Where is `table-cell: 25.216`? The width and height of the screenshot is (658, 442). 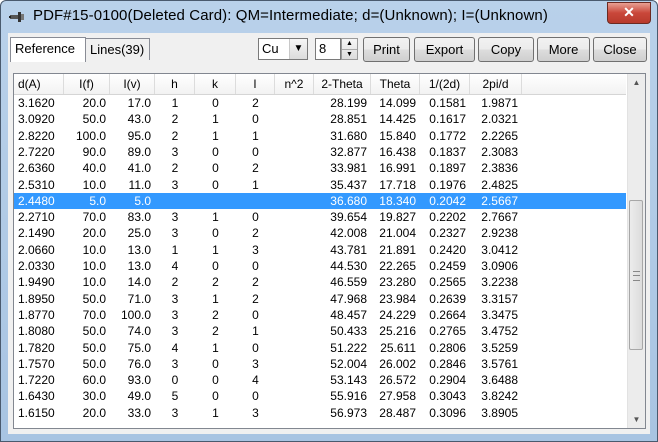 table-cell: 25.216 is located at coordinates (397, 331).